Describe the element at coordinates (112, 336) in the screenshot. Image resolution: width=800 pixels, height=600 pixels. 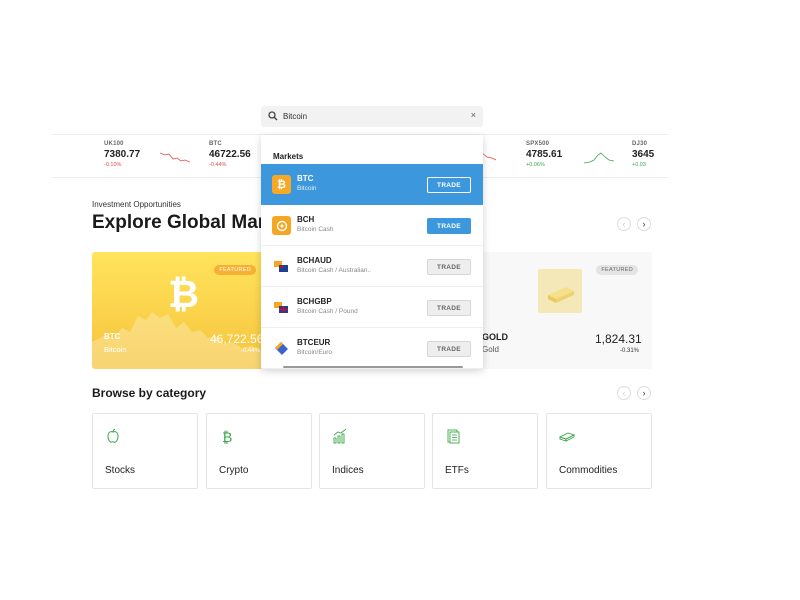
I see `card-symbol: BTC` at that location.